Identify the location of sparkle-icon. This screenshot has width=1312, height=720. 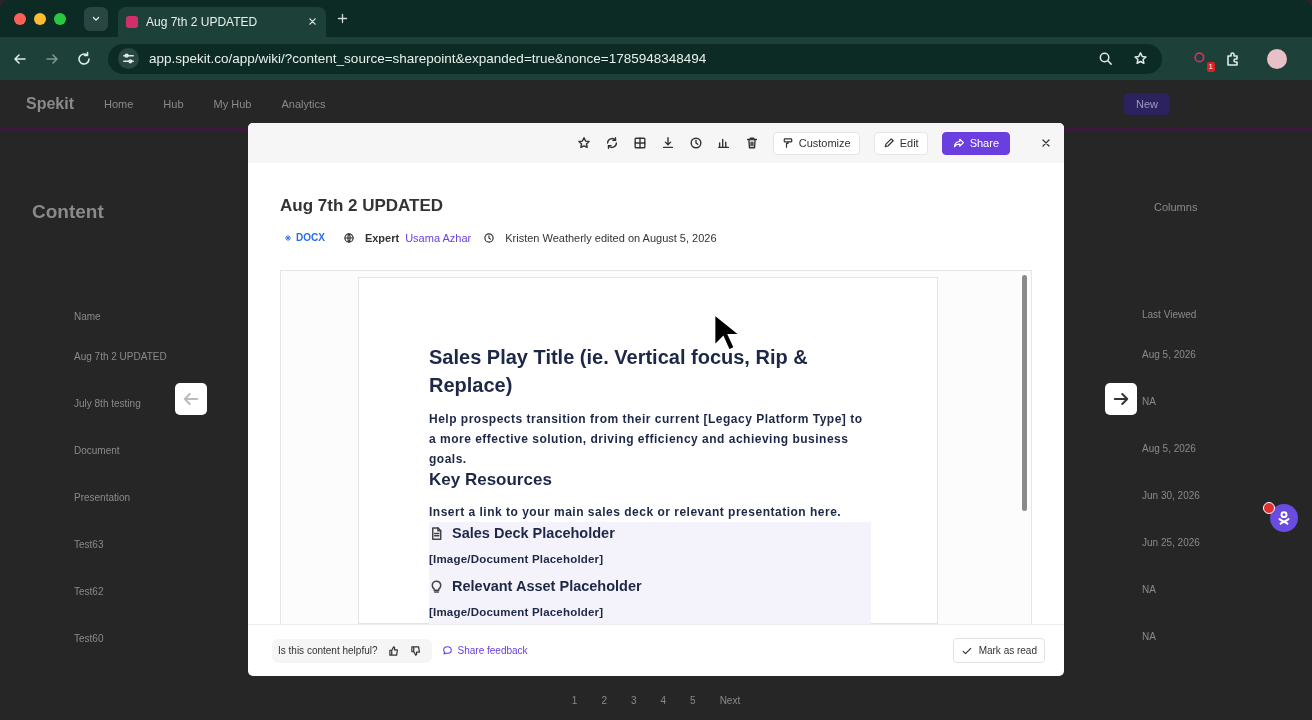
(288, 237).